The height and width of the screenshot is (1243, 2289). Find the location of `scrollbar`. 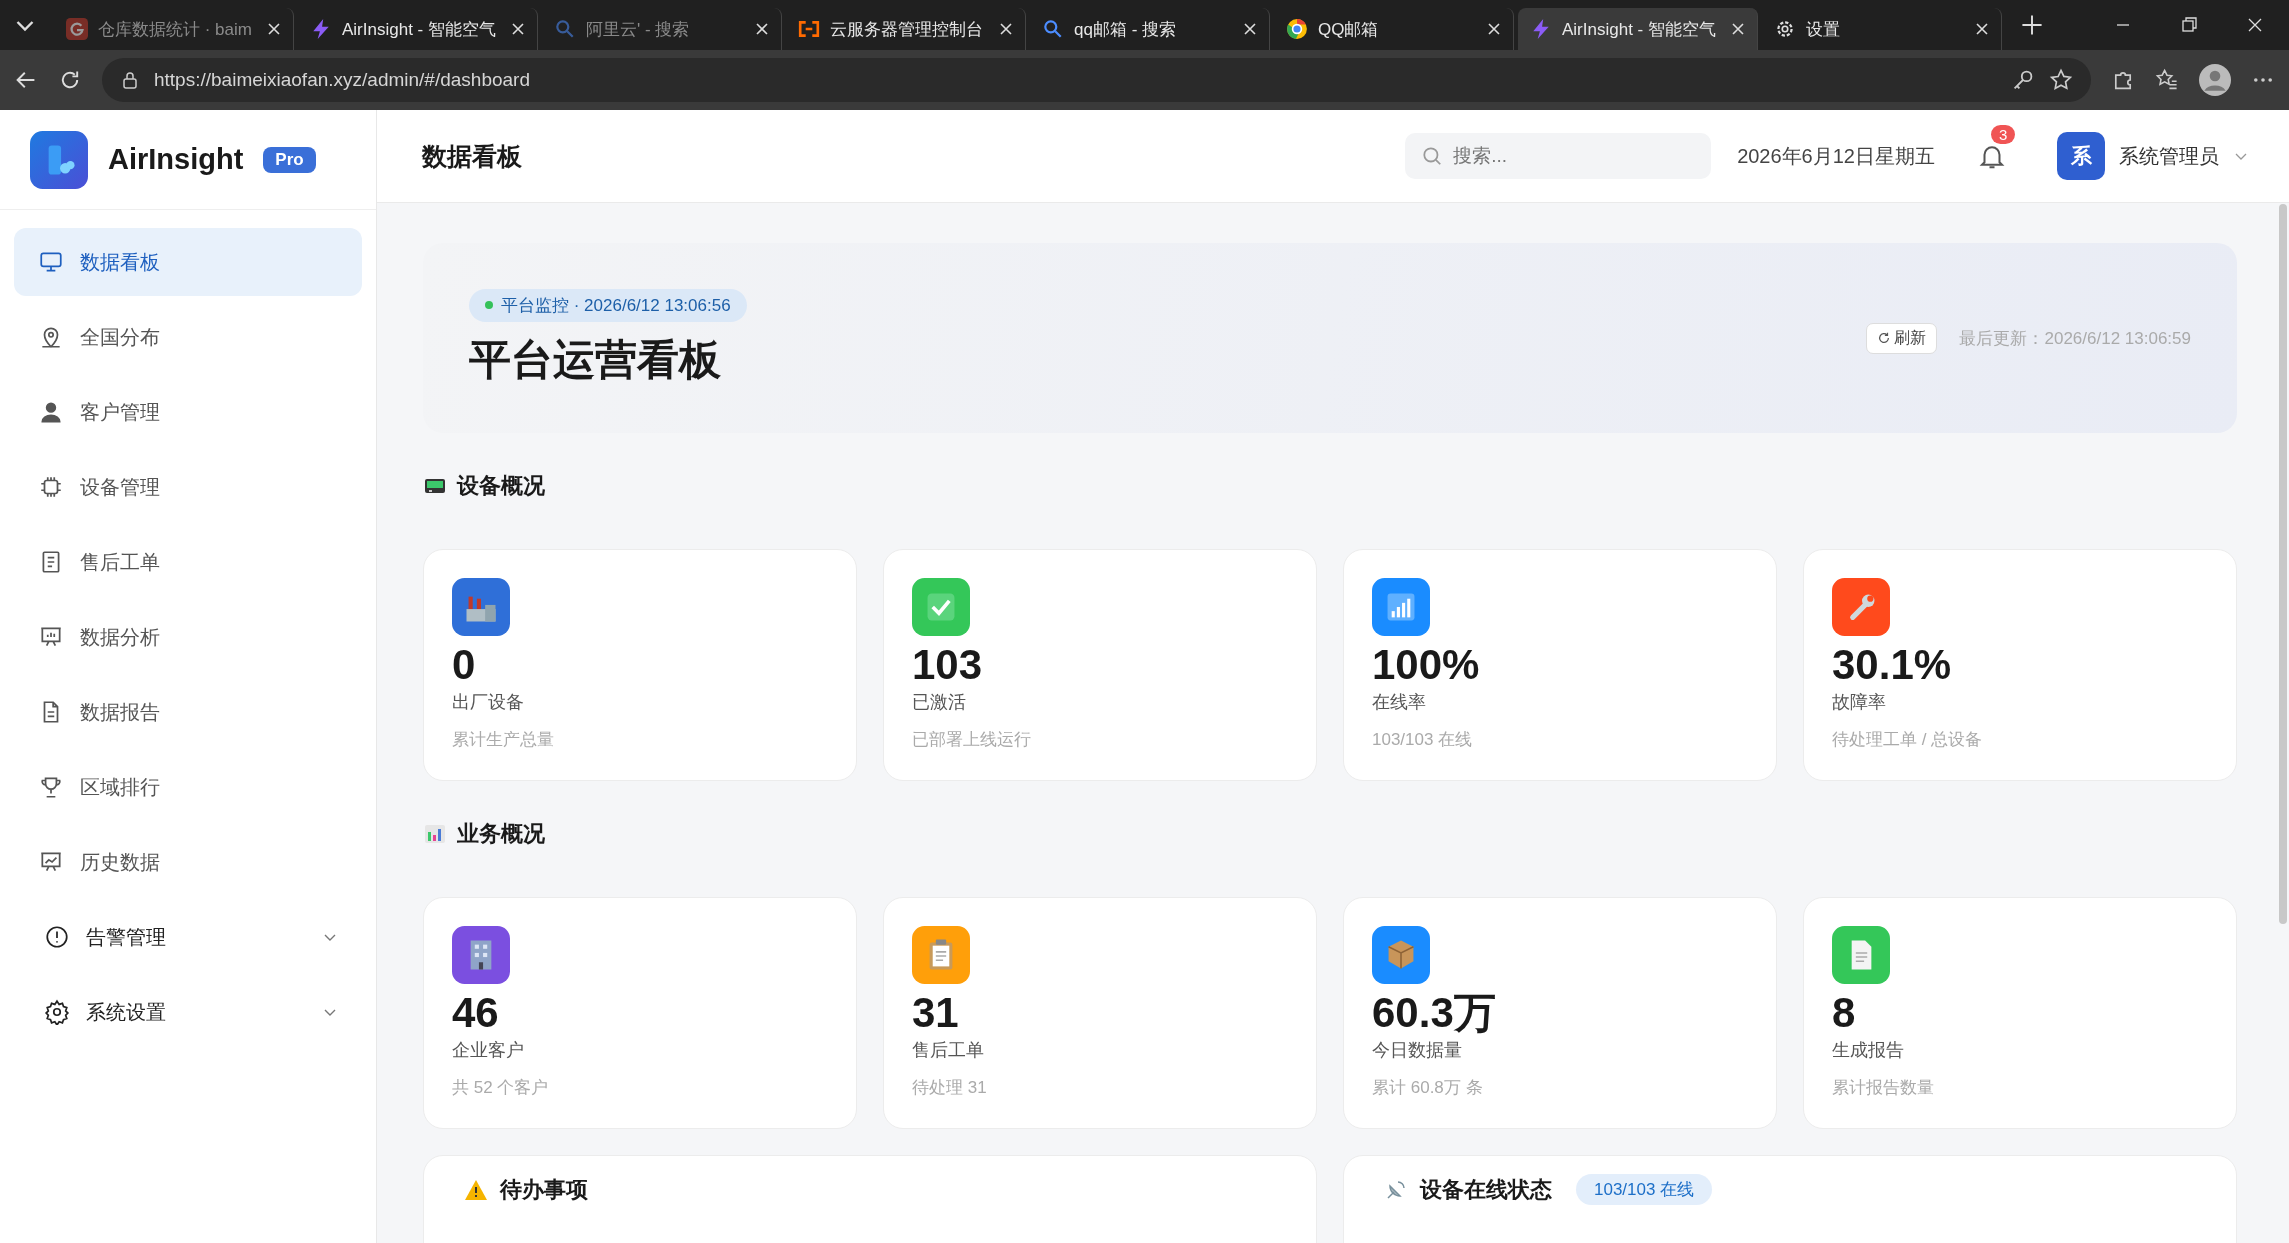

scrollbar is located at coordinates (2283, 564).